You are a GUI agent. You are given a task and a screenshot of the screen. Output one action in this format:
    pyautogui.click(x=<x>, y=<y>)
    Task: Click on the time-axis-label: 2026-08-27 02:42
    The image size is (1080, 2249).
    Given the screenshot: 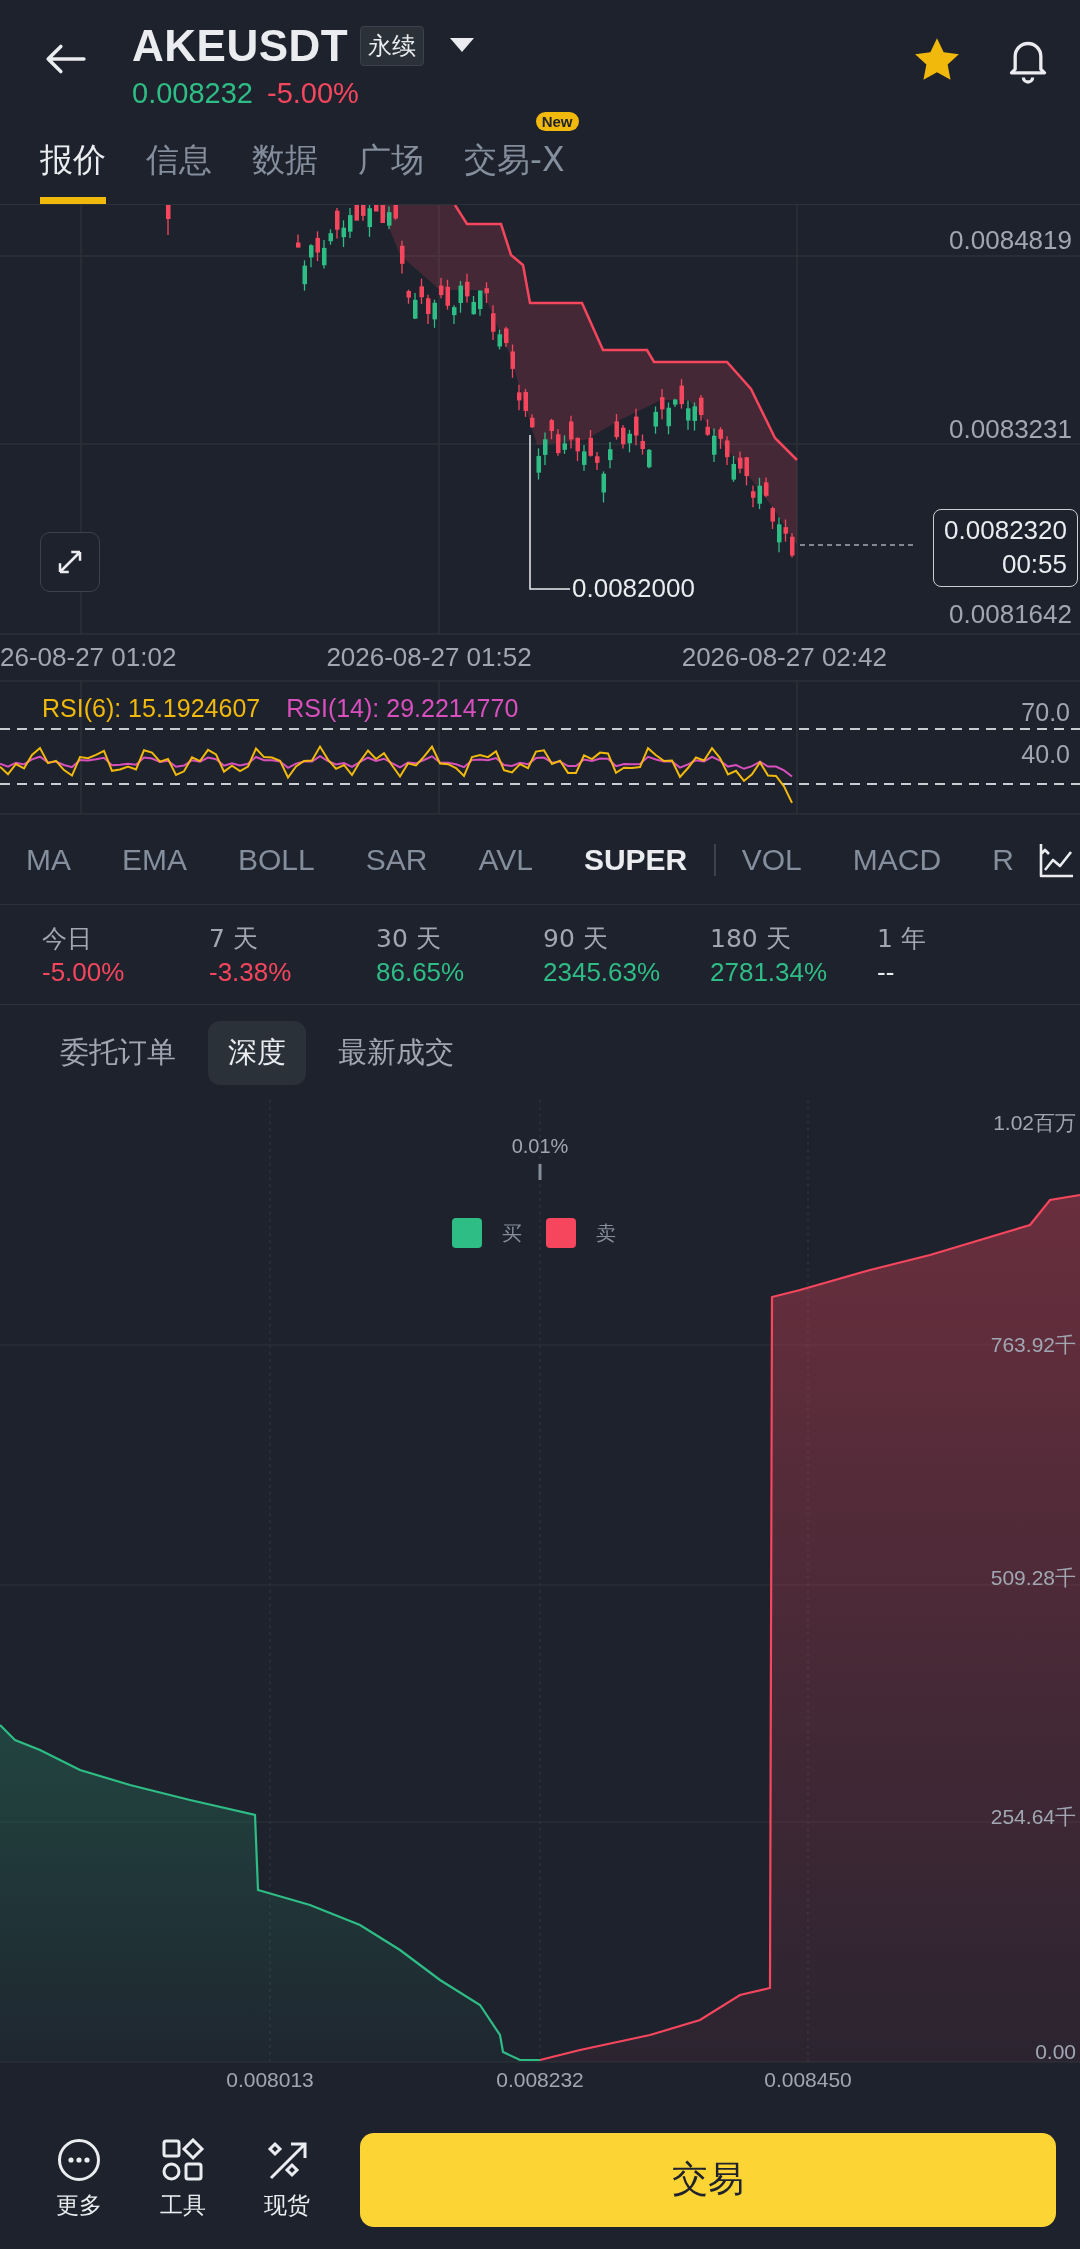 What is the action you would take?
    pyautogui.click(x=784, y=657)
    